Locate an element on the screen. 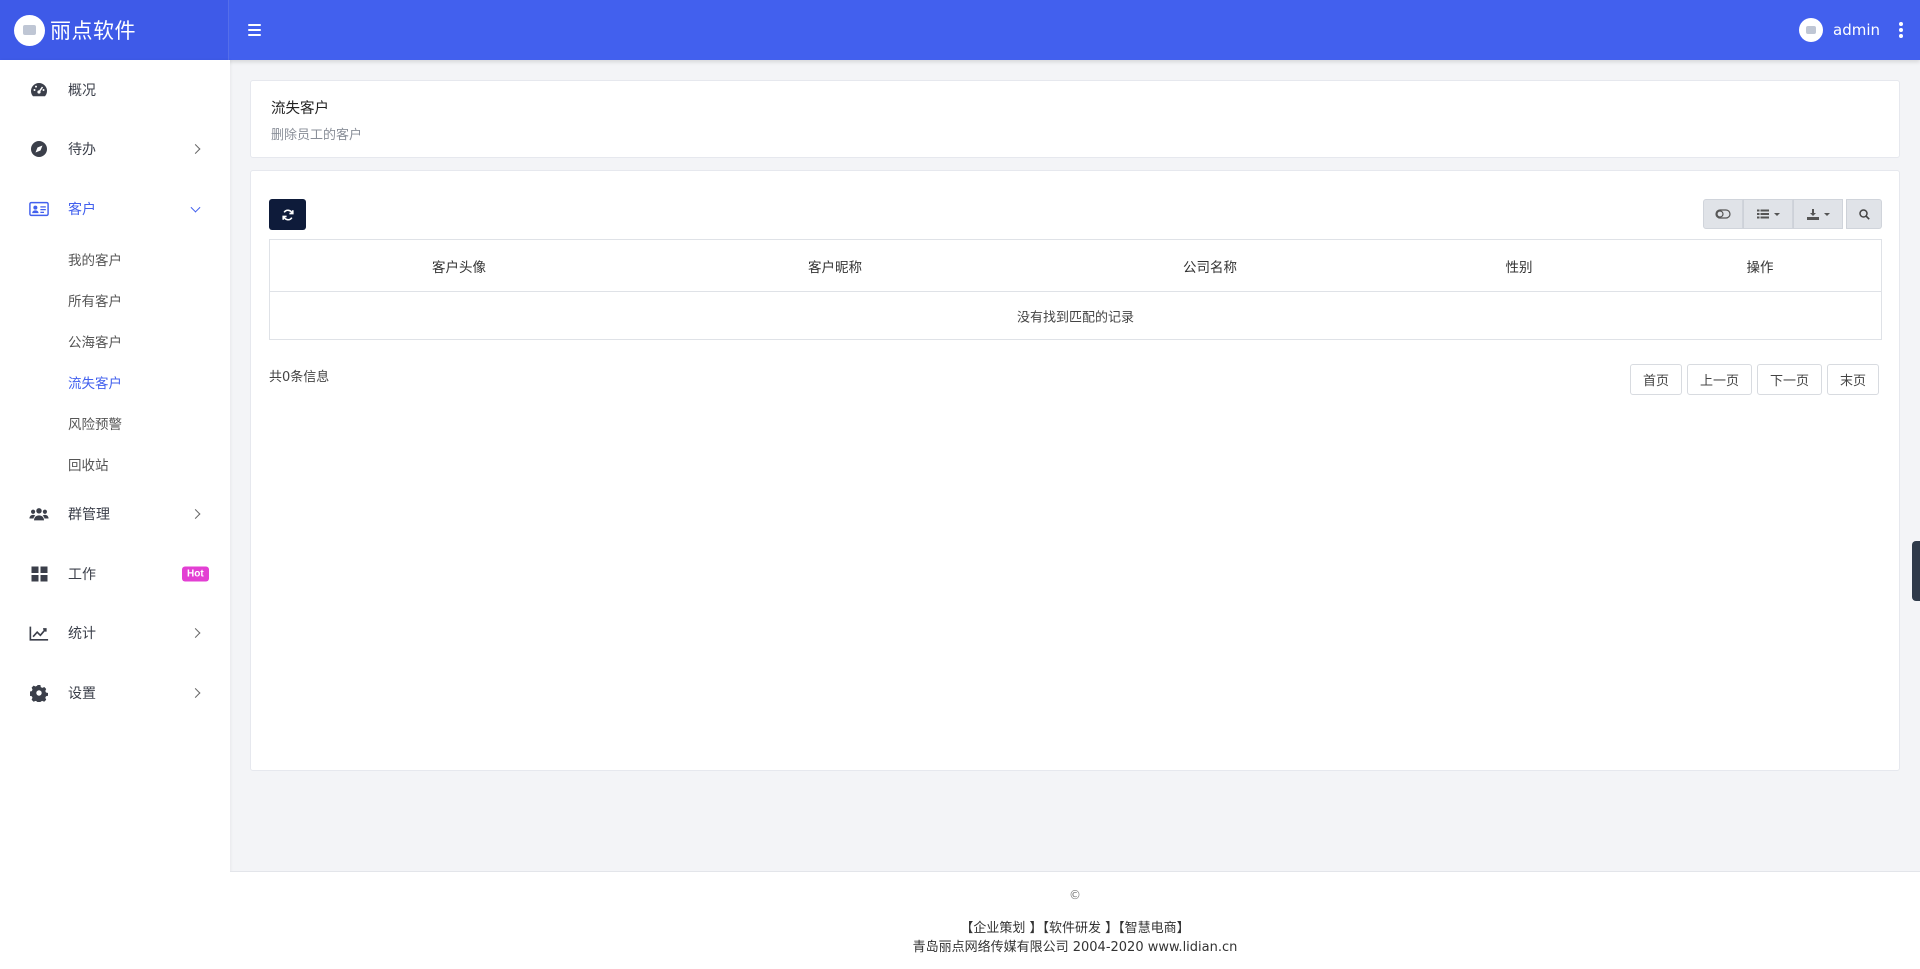 This screenshot has width=1920, height=969. sidebar-item-label: 统计 is located at coordinates (82, 634).